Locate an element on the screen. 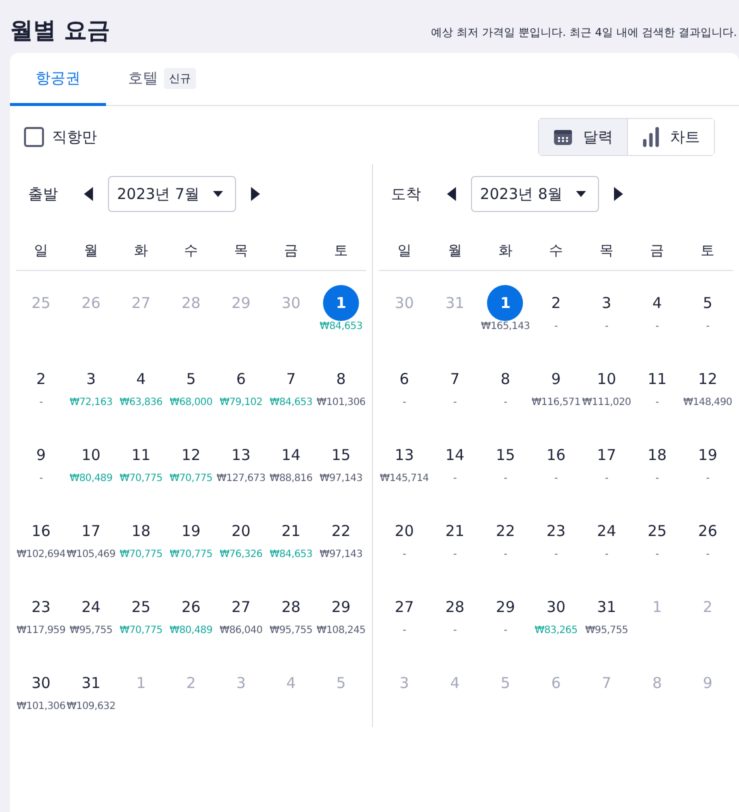  price-text: ₩105,469 is located at coordinates (91, 554).